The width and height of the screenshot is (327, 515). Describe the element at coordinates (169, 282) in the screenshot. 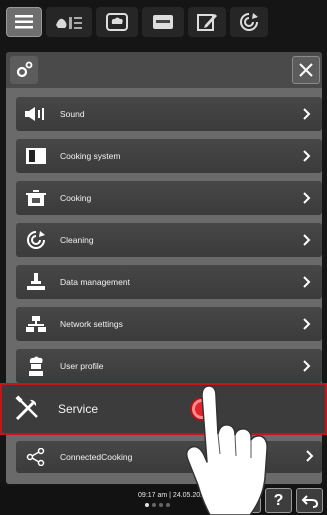

I see `menu-item-data-management: Data management` at that location.